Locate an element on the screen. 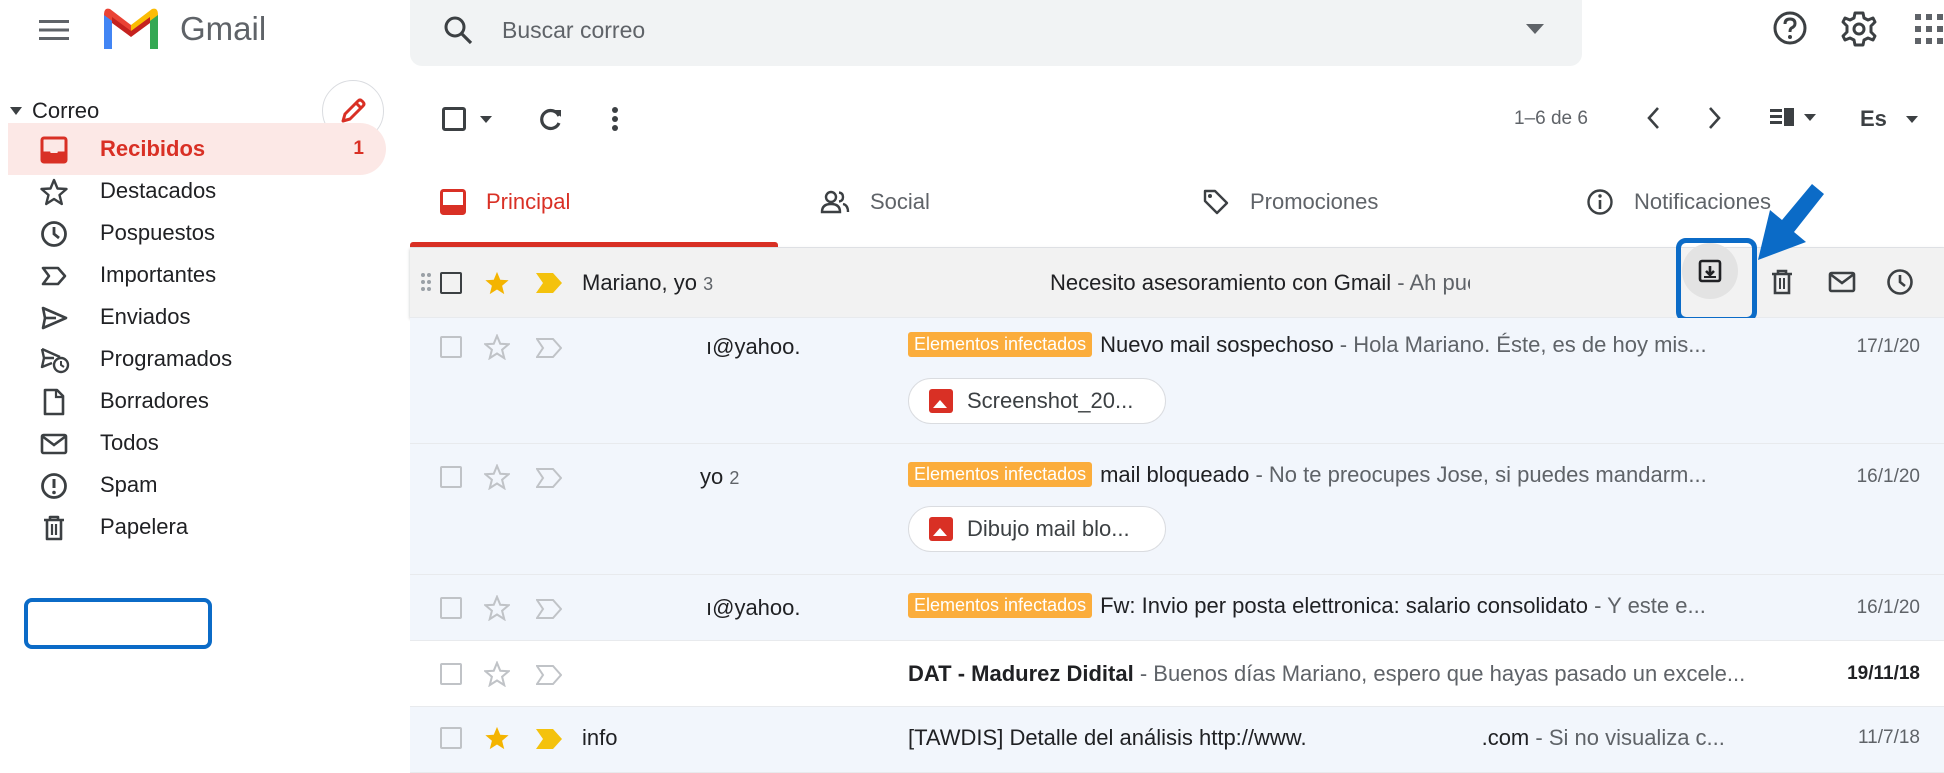 Image resolution: width=1944 pixels, height=773 pixels. scheduled-send-icon is located at coordinates (55, 360).